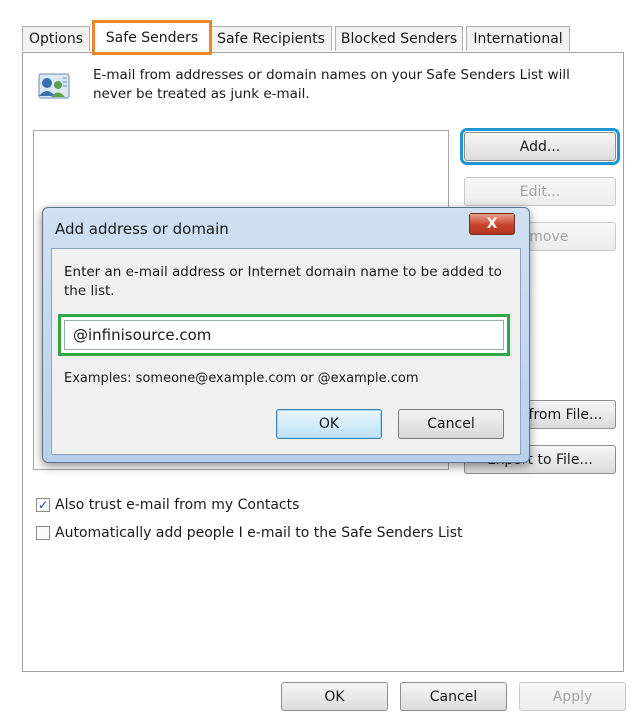  What do you see at coordinates (55, 86) in the screenshot?
I see `contacts-icon` at bounding box center [55, 86].